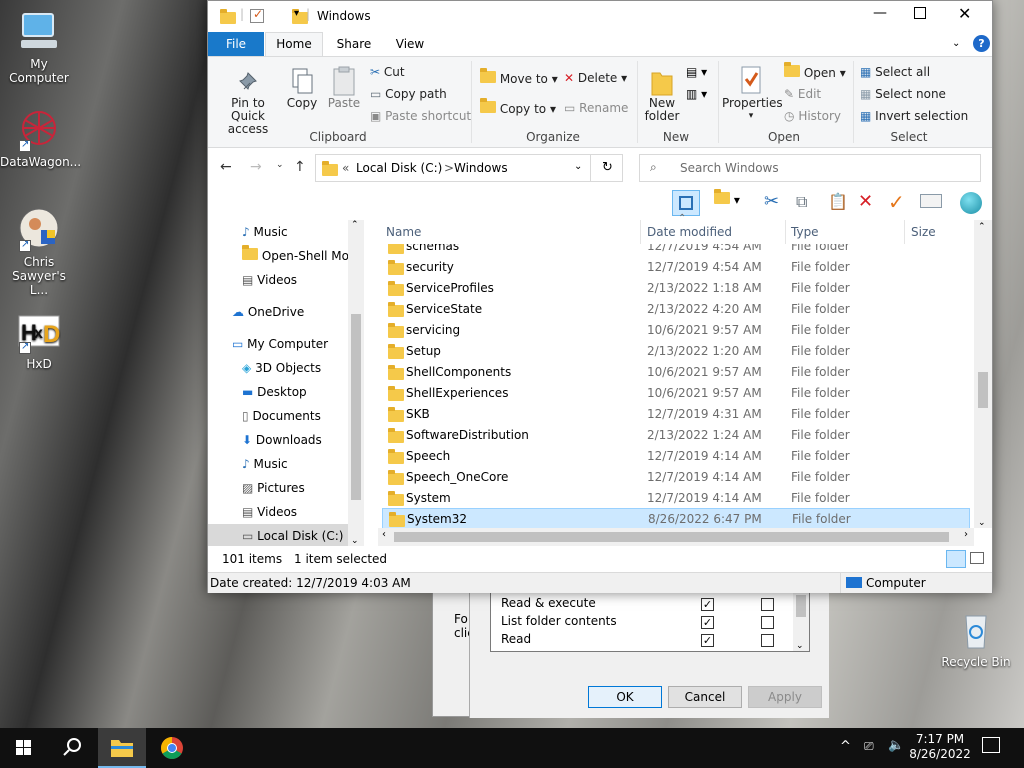 The height and width of the screenshot is (768, 1024). I want to click on search-box: ⌕ Search Windows, so click(810, 168).